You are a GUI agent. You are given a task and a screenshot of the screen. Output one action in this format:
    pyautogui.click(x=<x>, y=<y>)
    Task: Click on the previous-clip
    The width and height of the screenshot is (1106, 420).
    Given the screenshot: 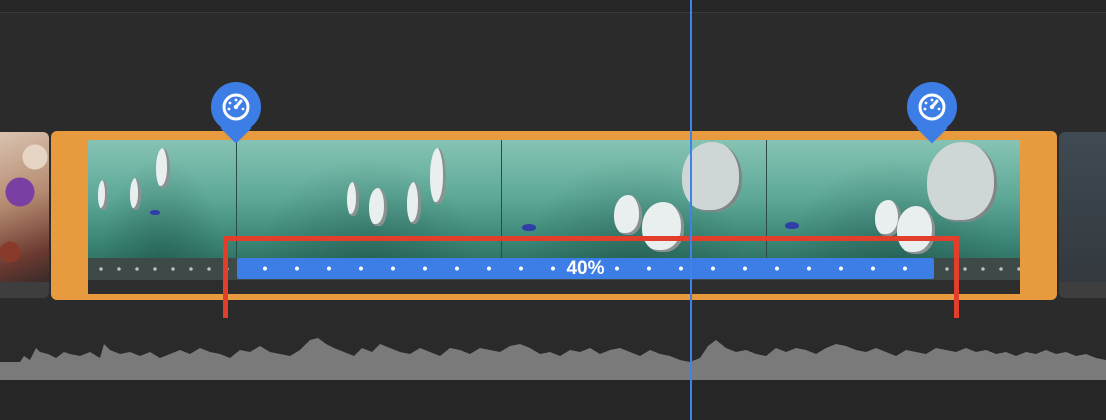 What is the action you would take?
    pyautogui.click(x=24, y=215)
    